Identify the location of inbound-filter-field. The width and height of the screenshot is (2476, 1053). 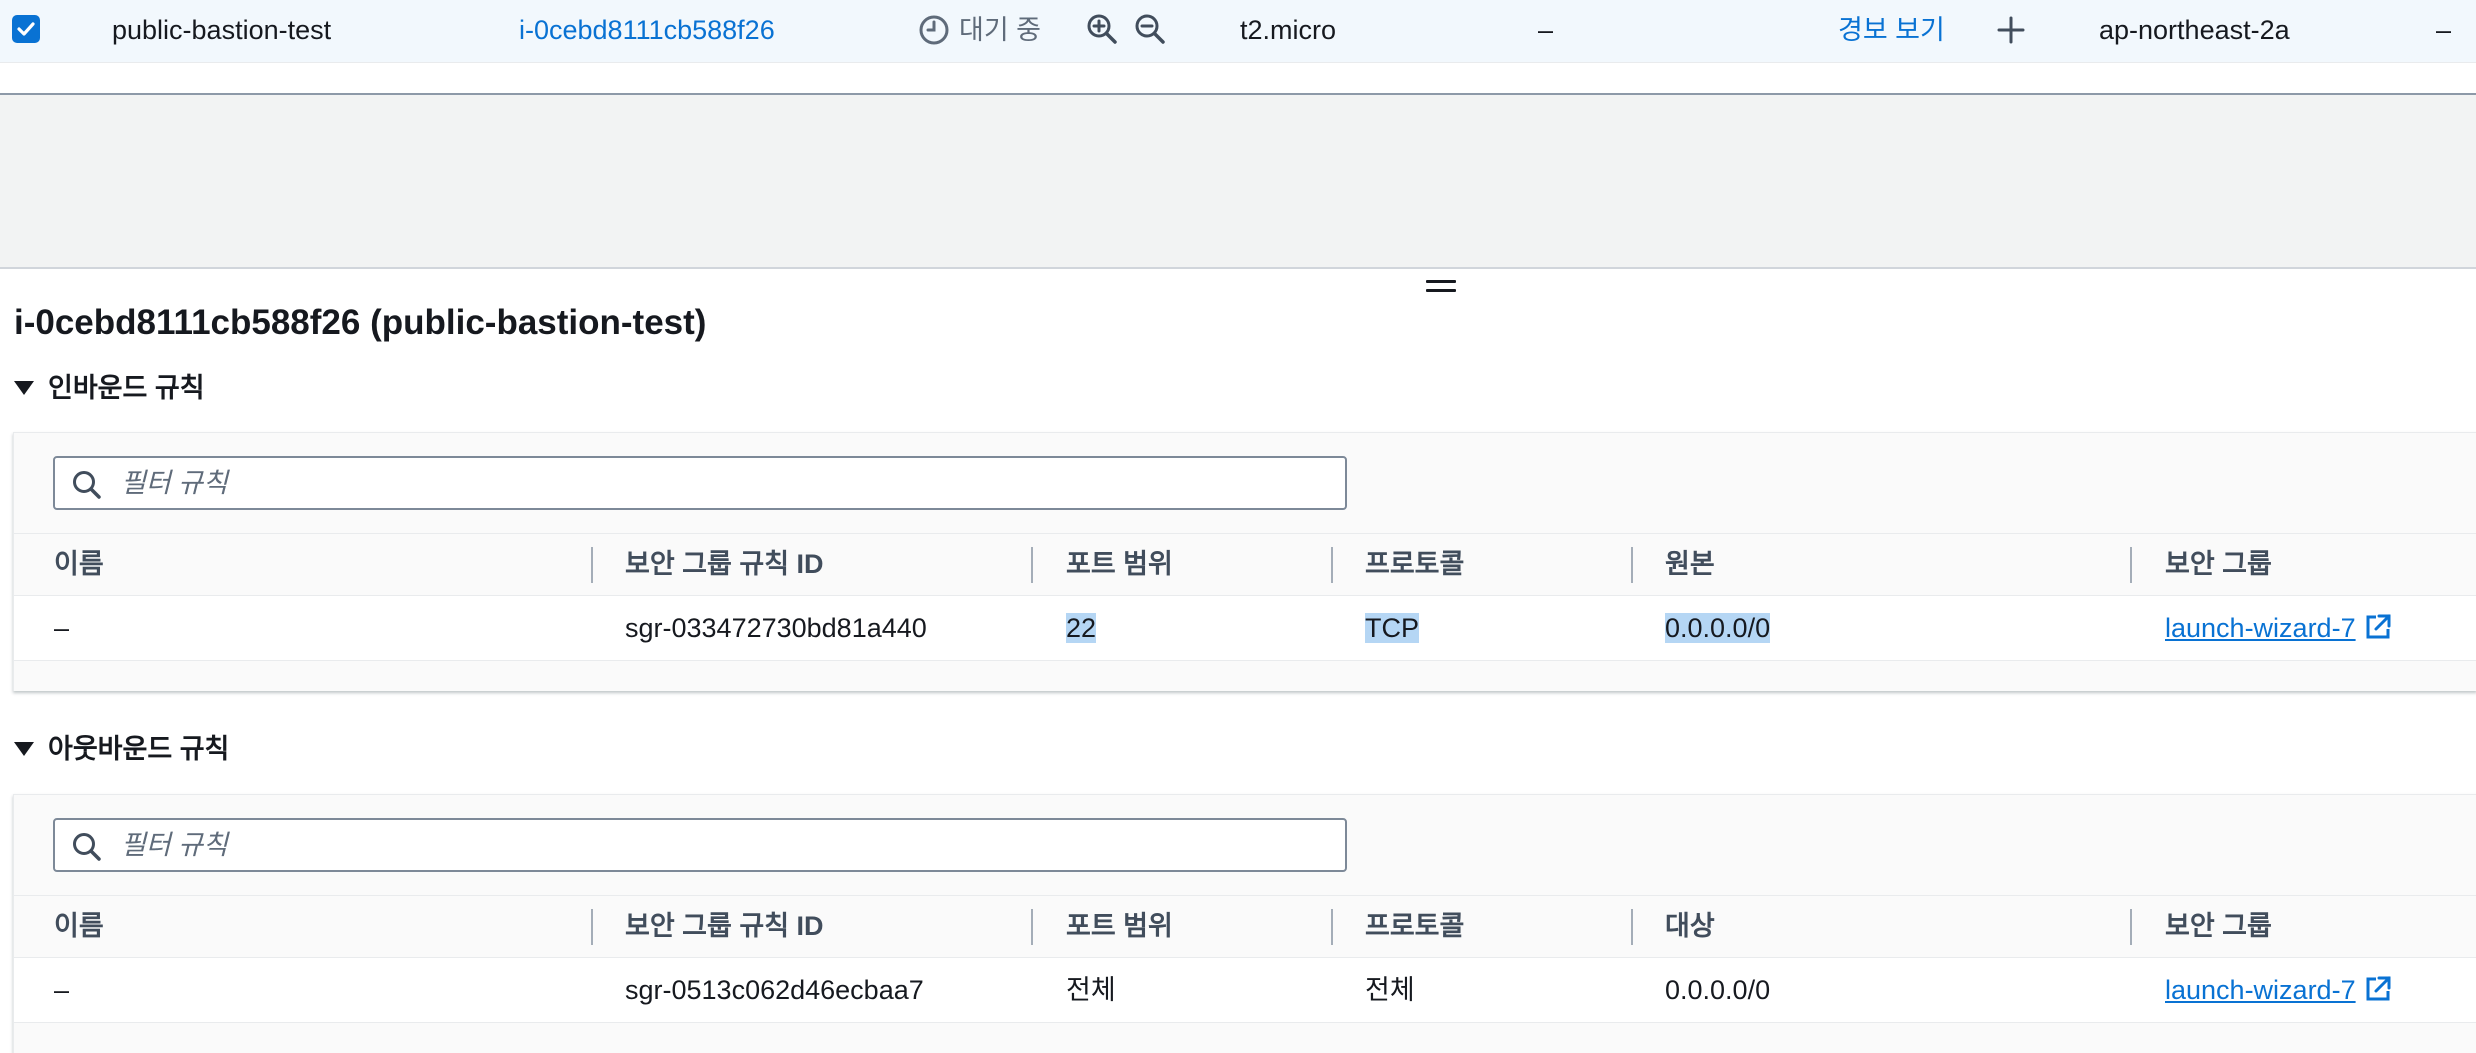
(700, 483).